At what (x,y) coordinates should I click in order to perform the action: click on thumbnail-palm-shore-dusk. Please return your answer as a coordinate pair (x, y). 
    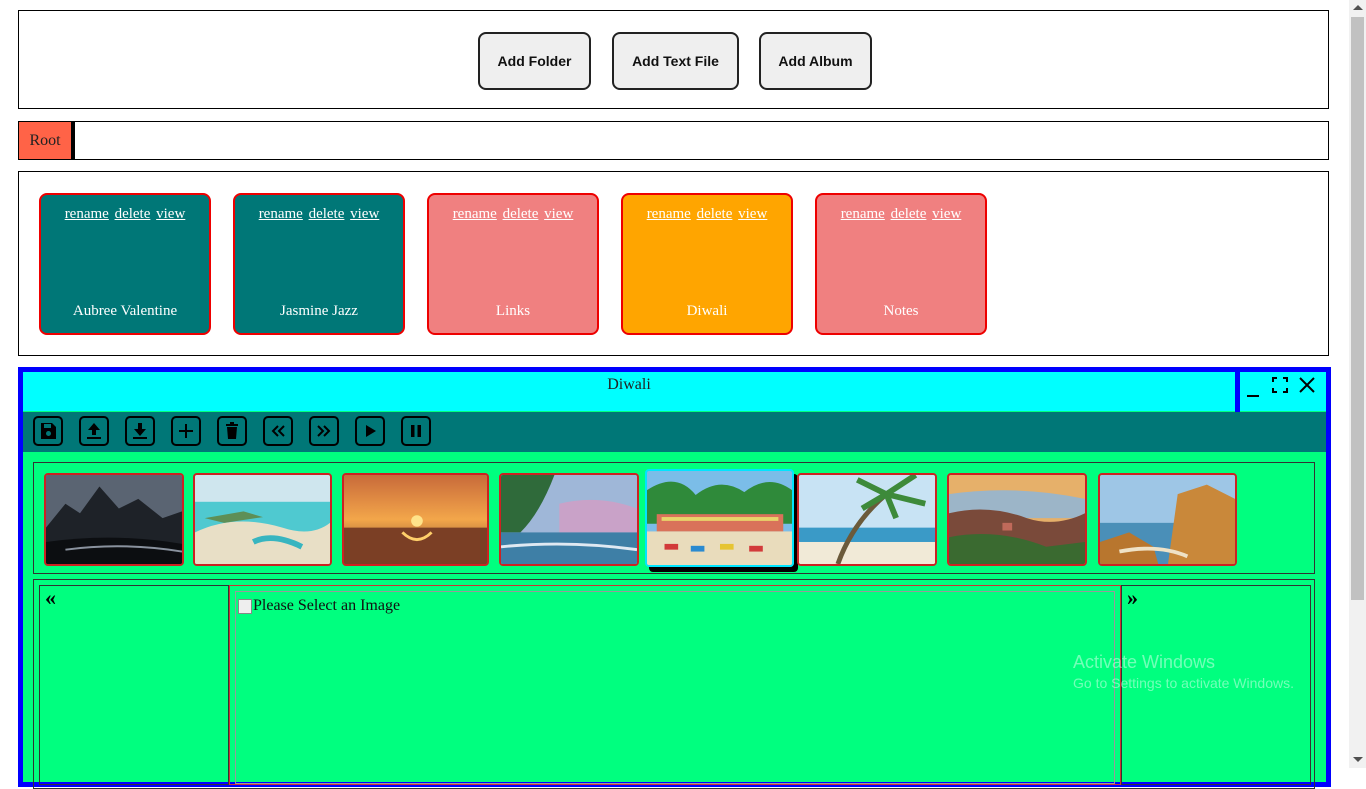
    Looking at the image, I should click on (569, 519).